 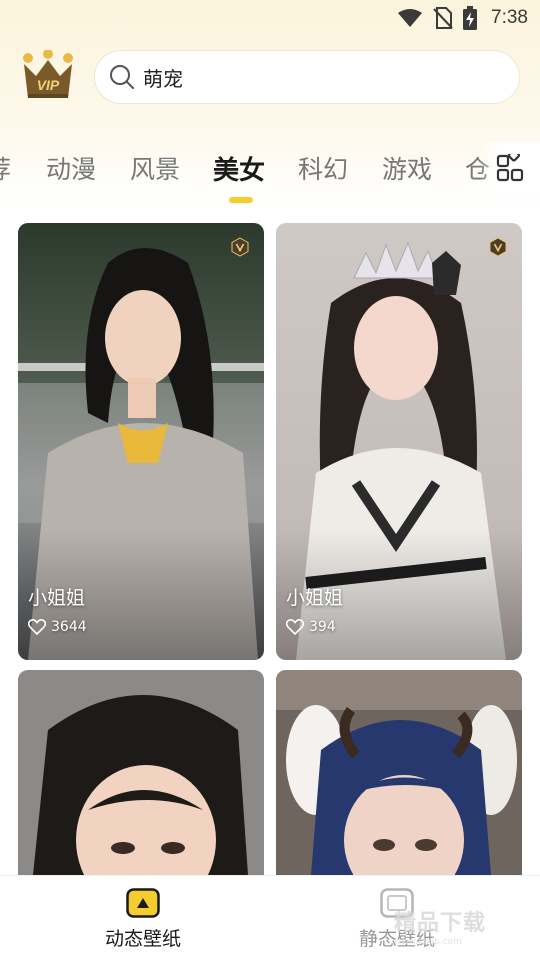 What do you see at coordinates (407, 168) in the screenshot?
I see `tab-games: 游戏` at bounding box center [407, 168].